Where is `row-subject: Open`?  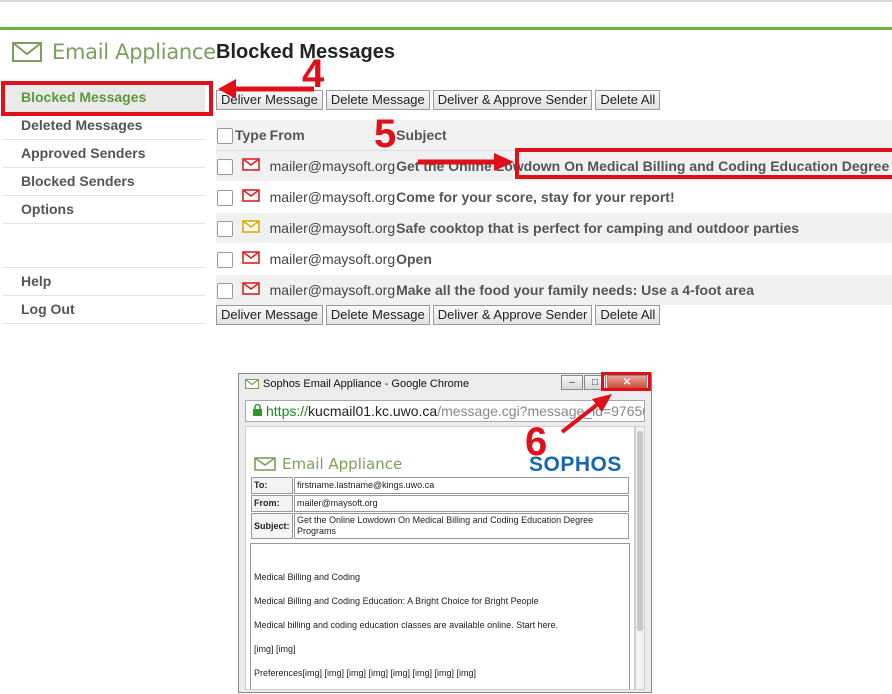 row-subject: Open is located at coordinates (644, 259).